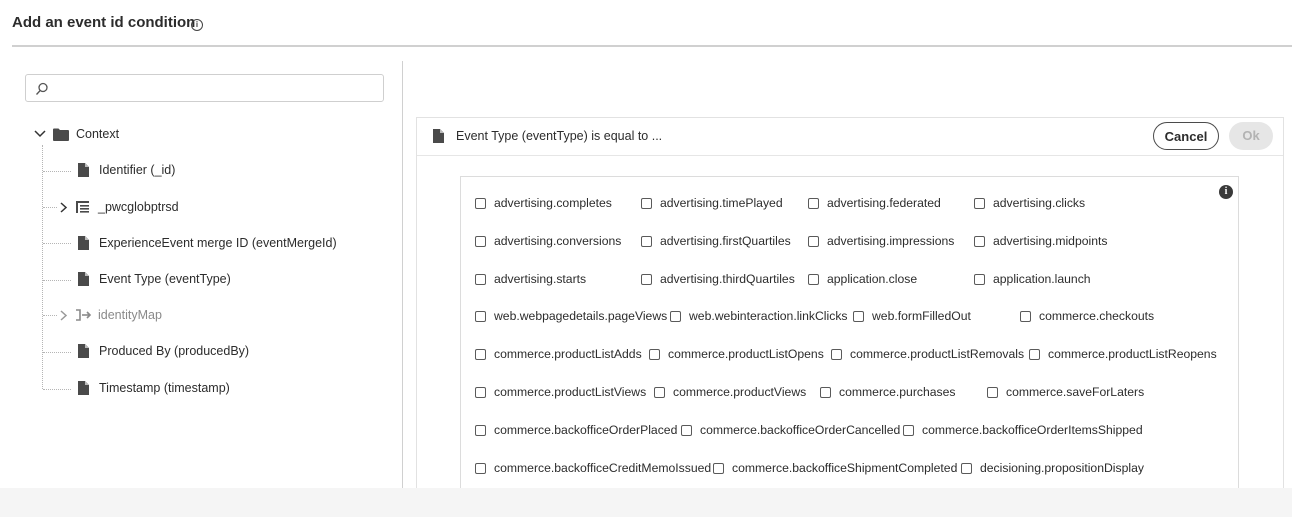 The image size is (1292, 517). I want to click on option-checkbox: commerce.productListAdds, so click(558, 354).